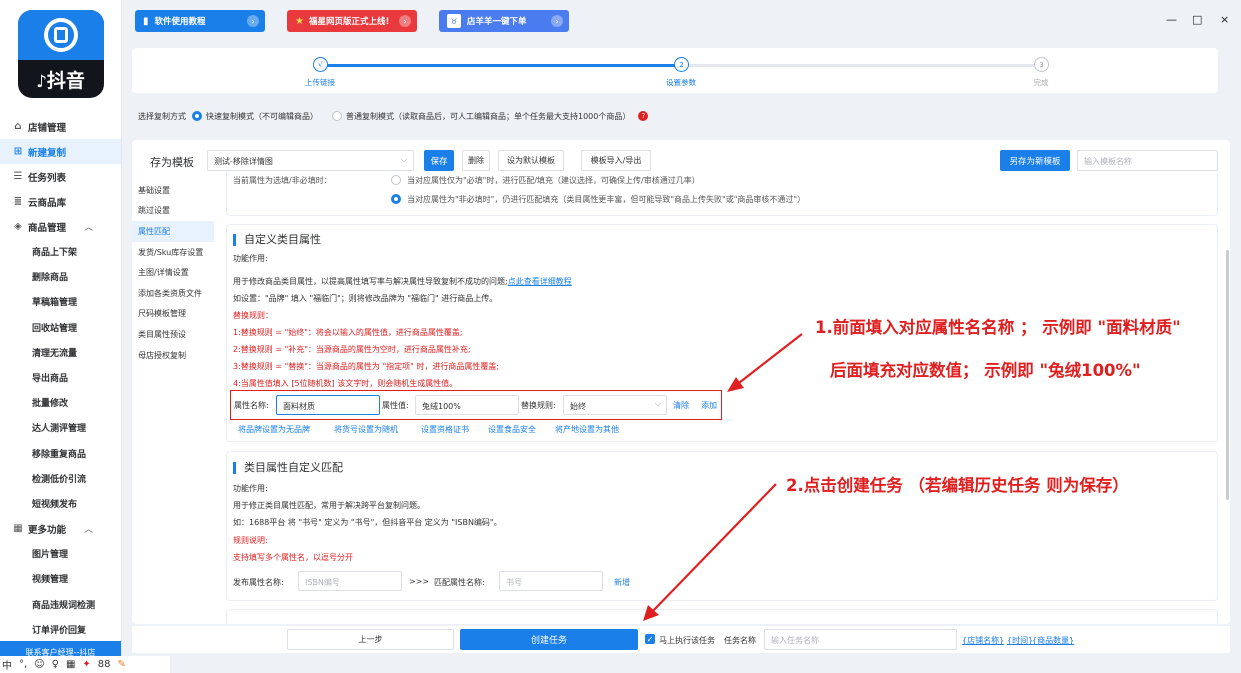 The width and height of the screenshot is (1241, 673). Describe the element at coordinates (173, 211) in the screenshot. I see `menu-item-skip: 跳过设置` at that location.